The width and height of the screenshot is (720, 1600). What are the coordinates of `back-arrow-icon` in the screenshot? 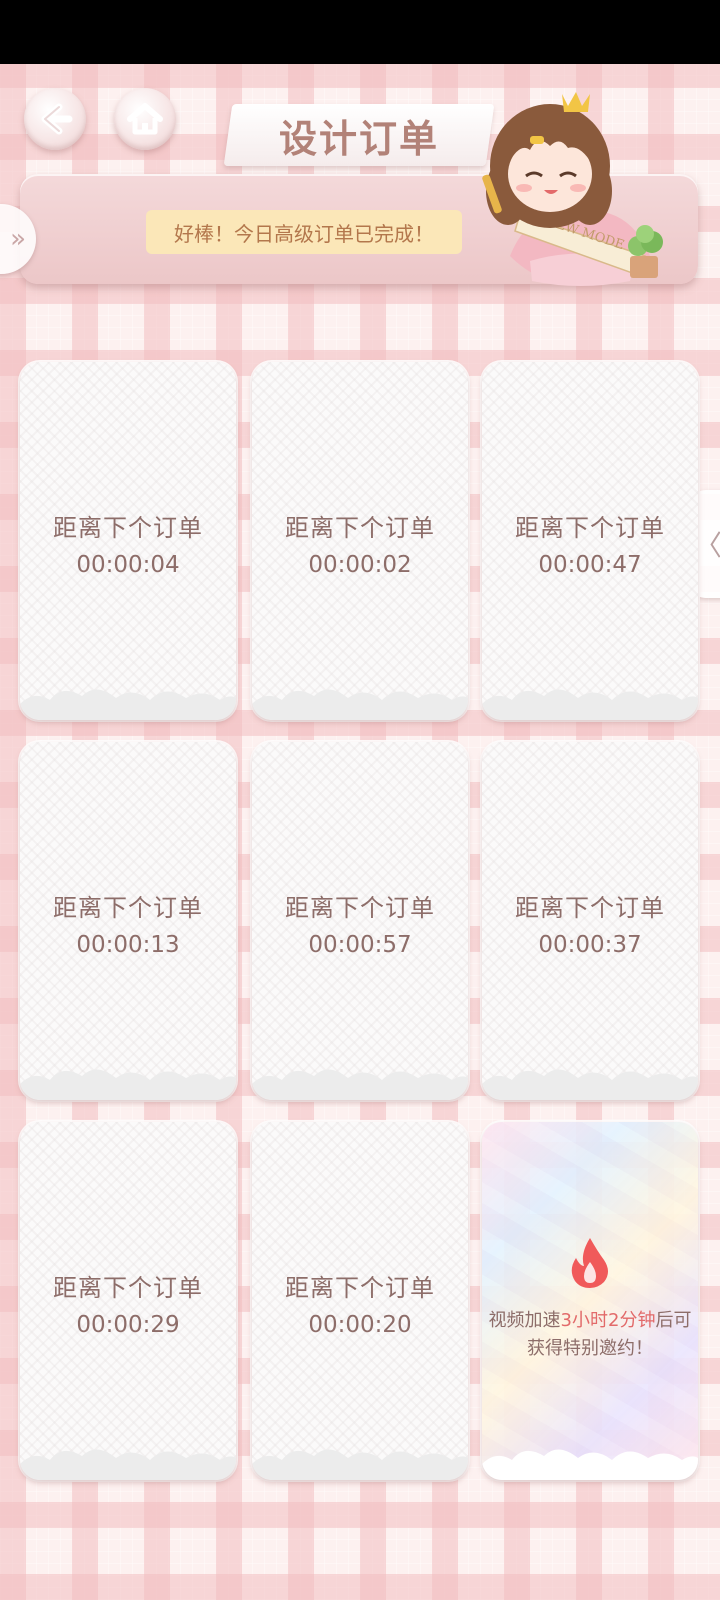 It's located at (57, 119).